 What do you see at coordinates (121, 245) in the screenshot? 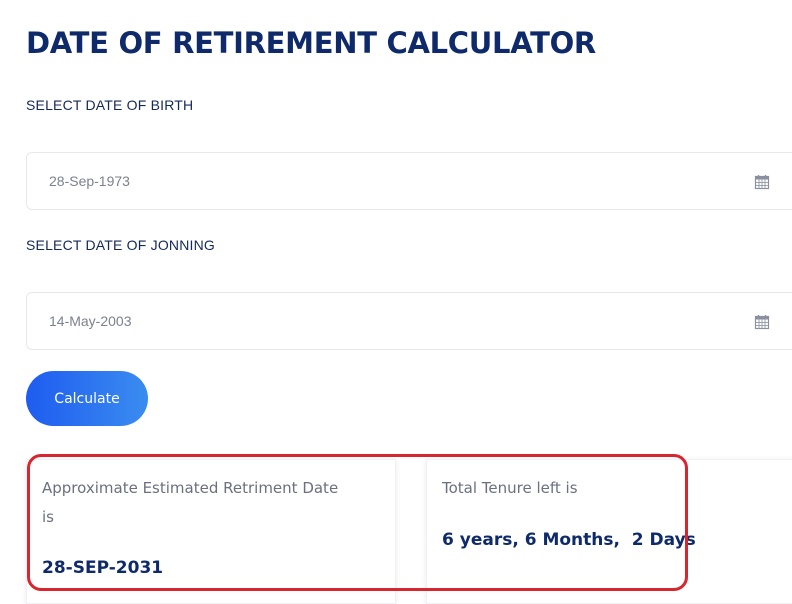
I see `doj-label: SELECT DATE OF JONNING` at bounding box center [121, 245].